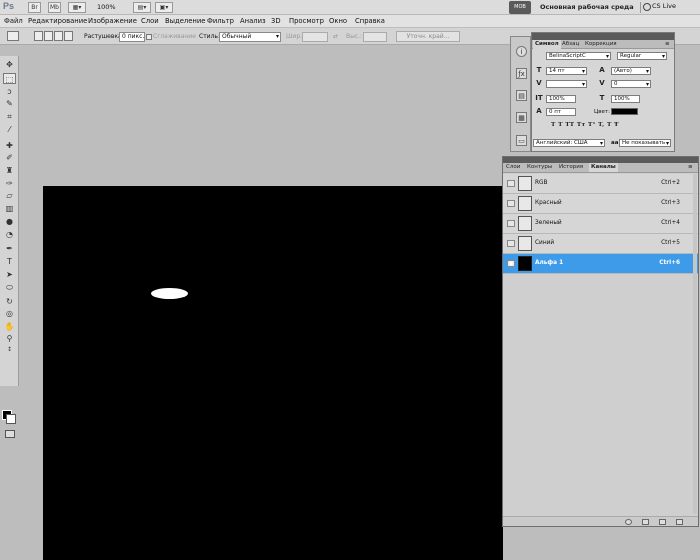  I want to click on tracking-field: 0, so click(631, 84).